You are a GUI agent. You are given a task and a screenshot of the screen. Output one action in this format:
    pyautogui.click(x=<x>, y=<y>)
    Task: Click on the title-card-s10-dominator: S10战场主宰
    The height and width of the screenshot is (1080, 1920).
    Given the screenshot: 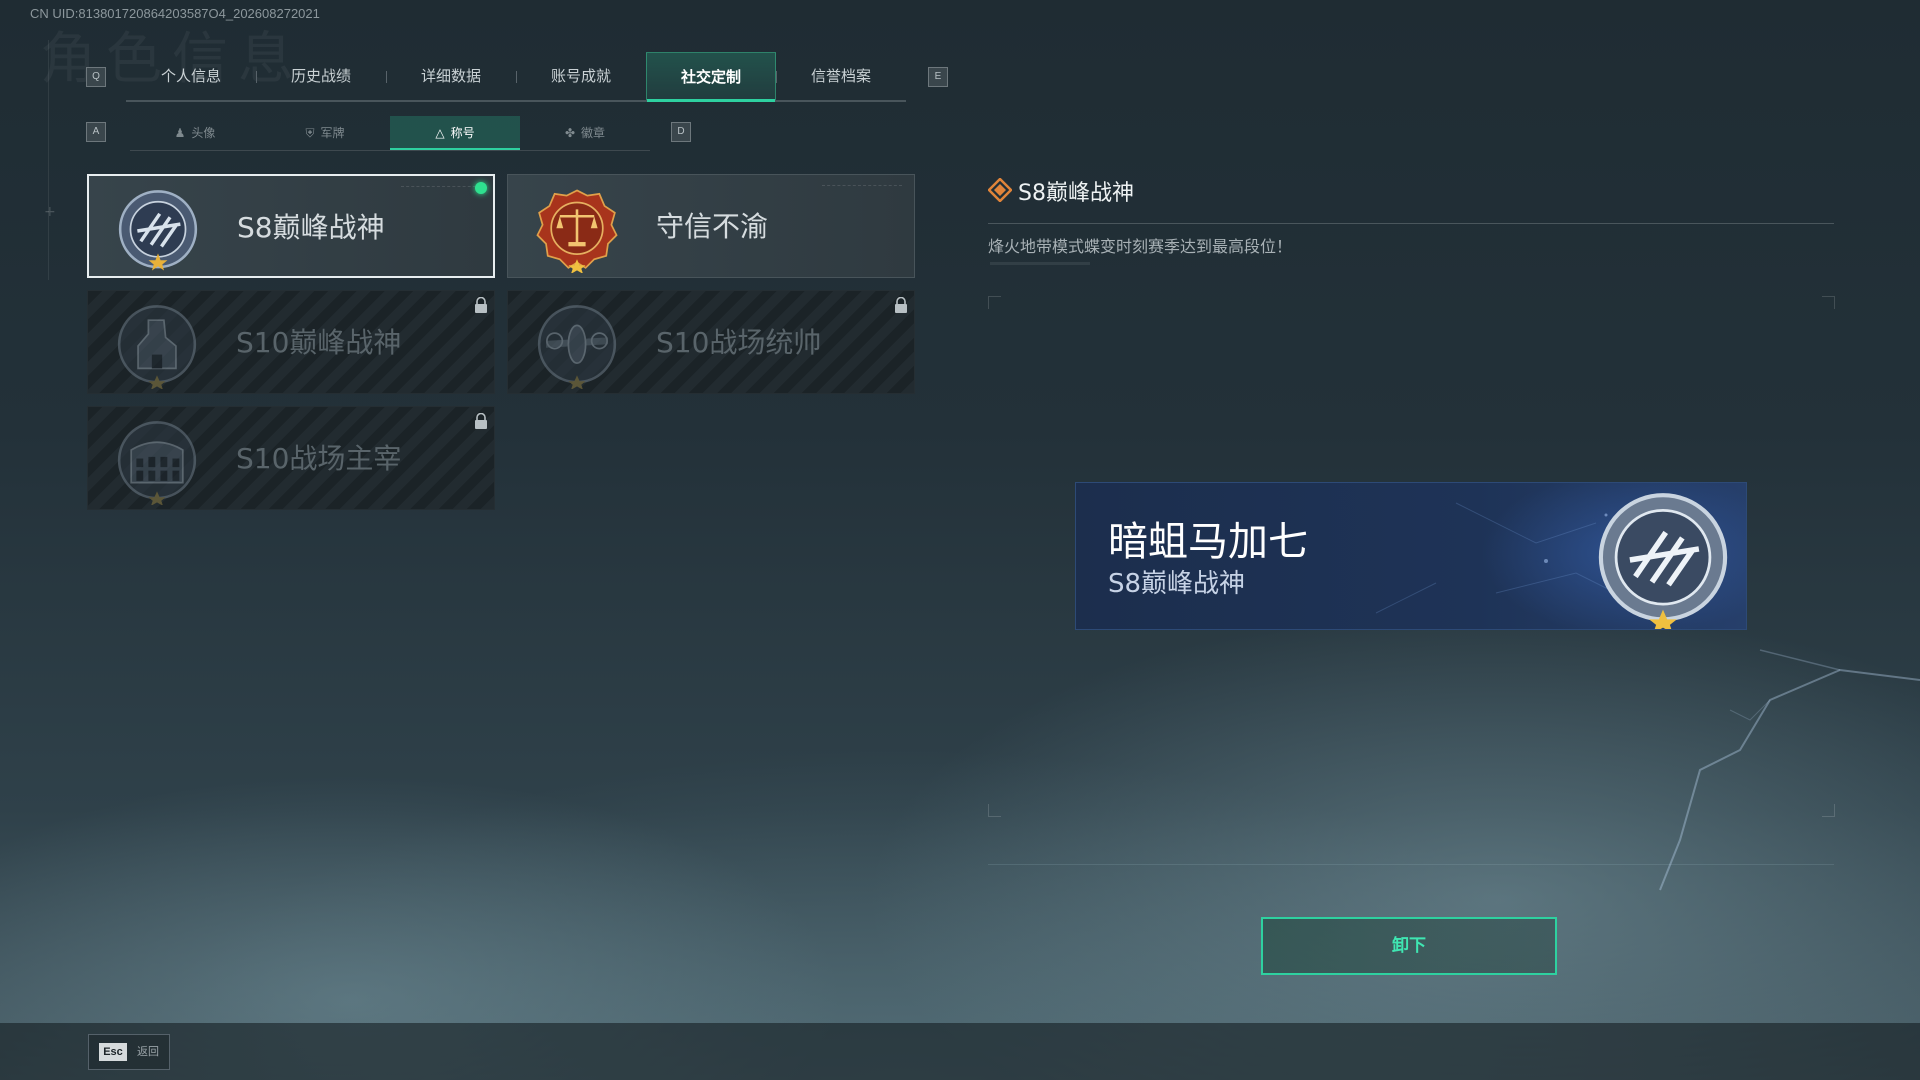 What is the action you would take?
    pyautogui.click(x=291, y=458)
    